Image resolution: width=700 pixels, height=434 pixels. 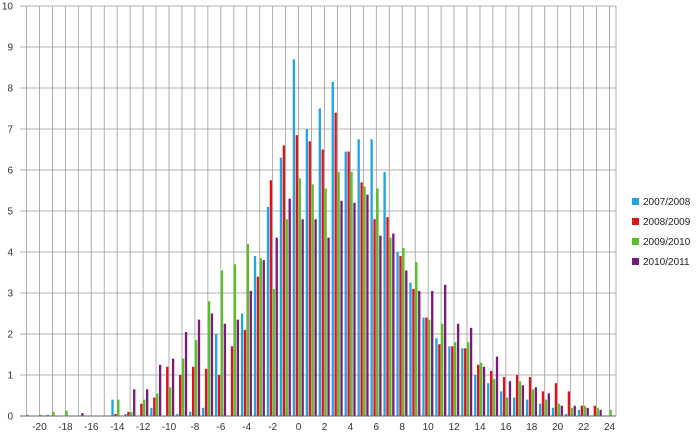 What do you see at coordinates (294, 238) in the screenshot?
I see `bar-2007-2008-x0` at bounding box center [294, 238].